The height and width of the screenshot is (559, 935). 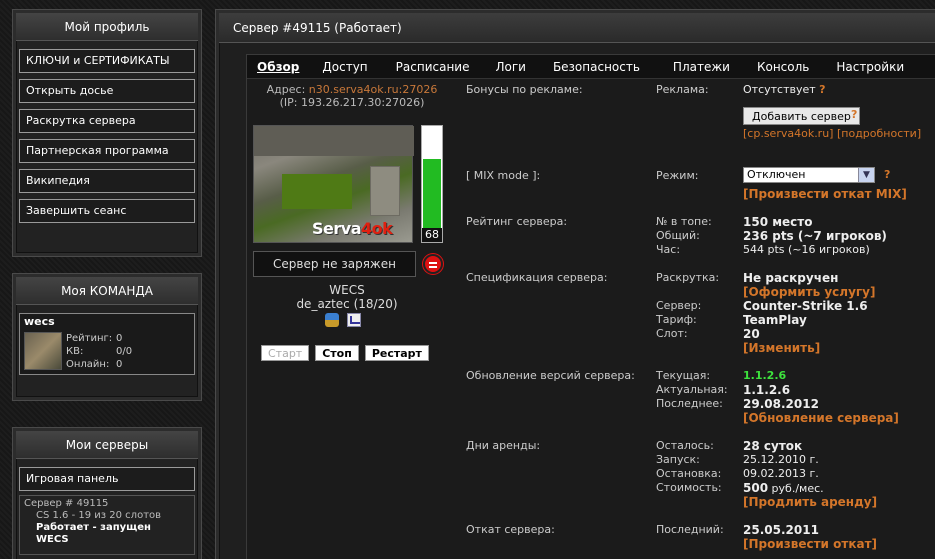 What do you see at coordinates (66, 503) in the screenshot?
I see `server-summary-id: Сервер # 49115` at bounding box center [66, 503].